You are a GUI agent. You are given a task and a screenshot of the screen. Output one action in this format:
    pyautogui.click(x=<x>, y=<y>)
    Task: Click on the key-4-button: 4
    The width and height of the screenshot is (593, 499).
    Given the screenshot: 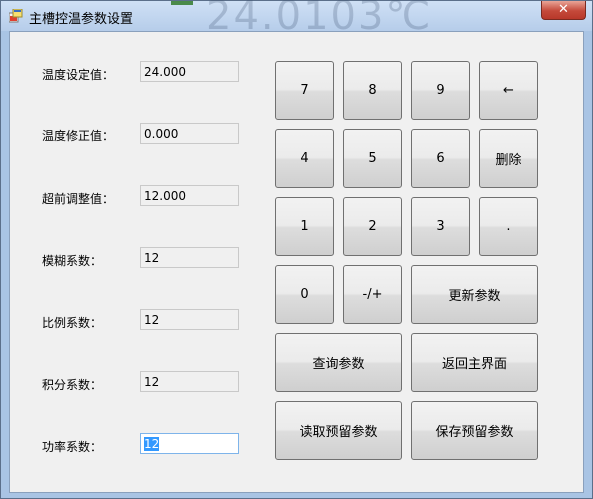 What is the action you would take?
    pyautogui.click(x=304, y=158)
    